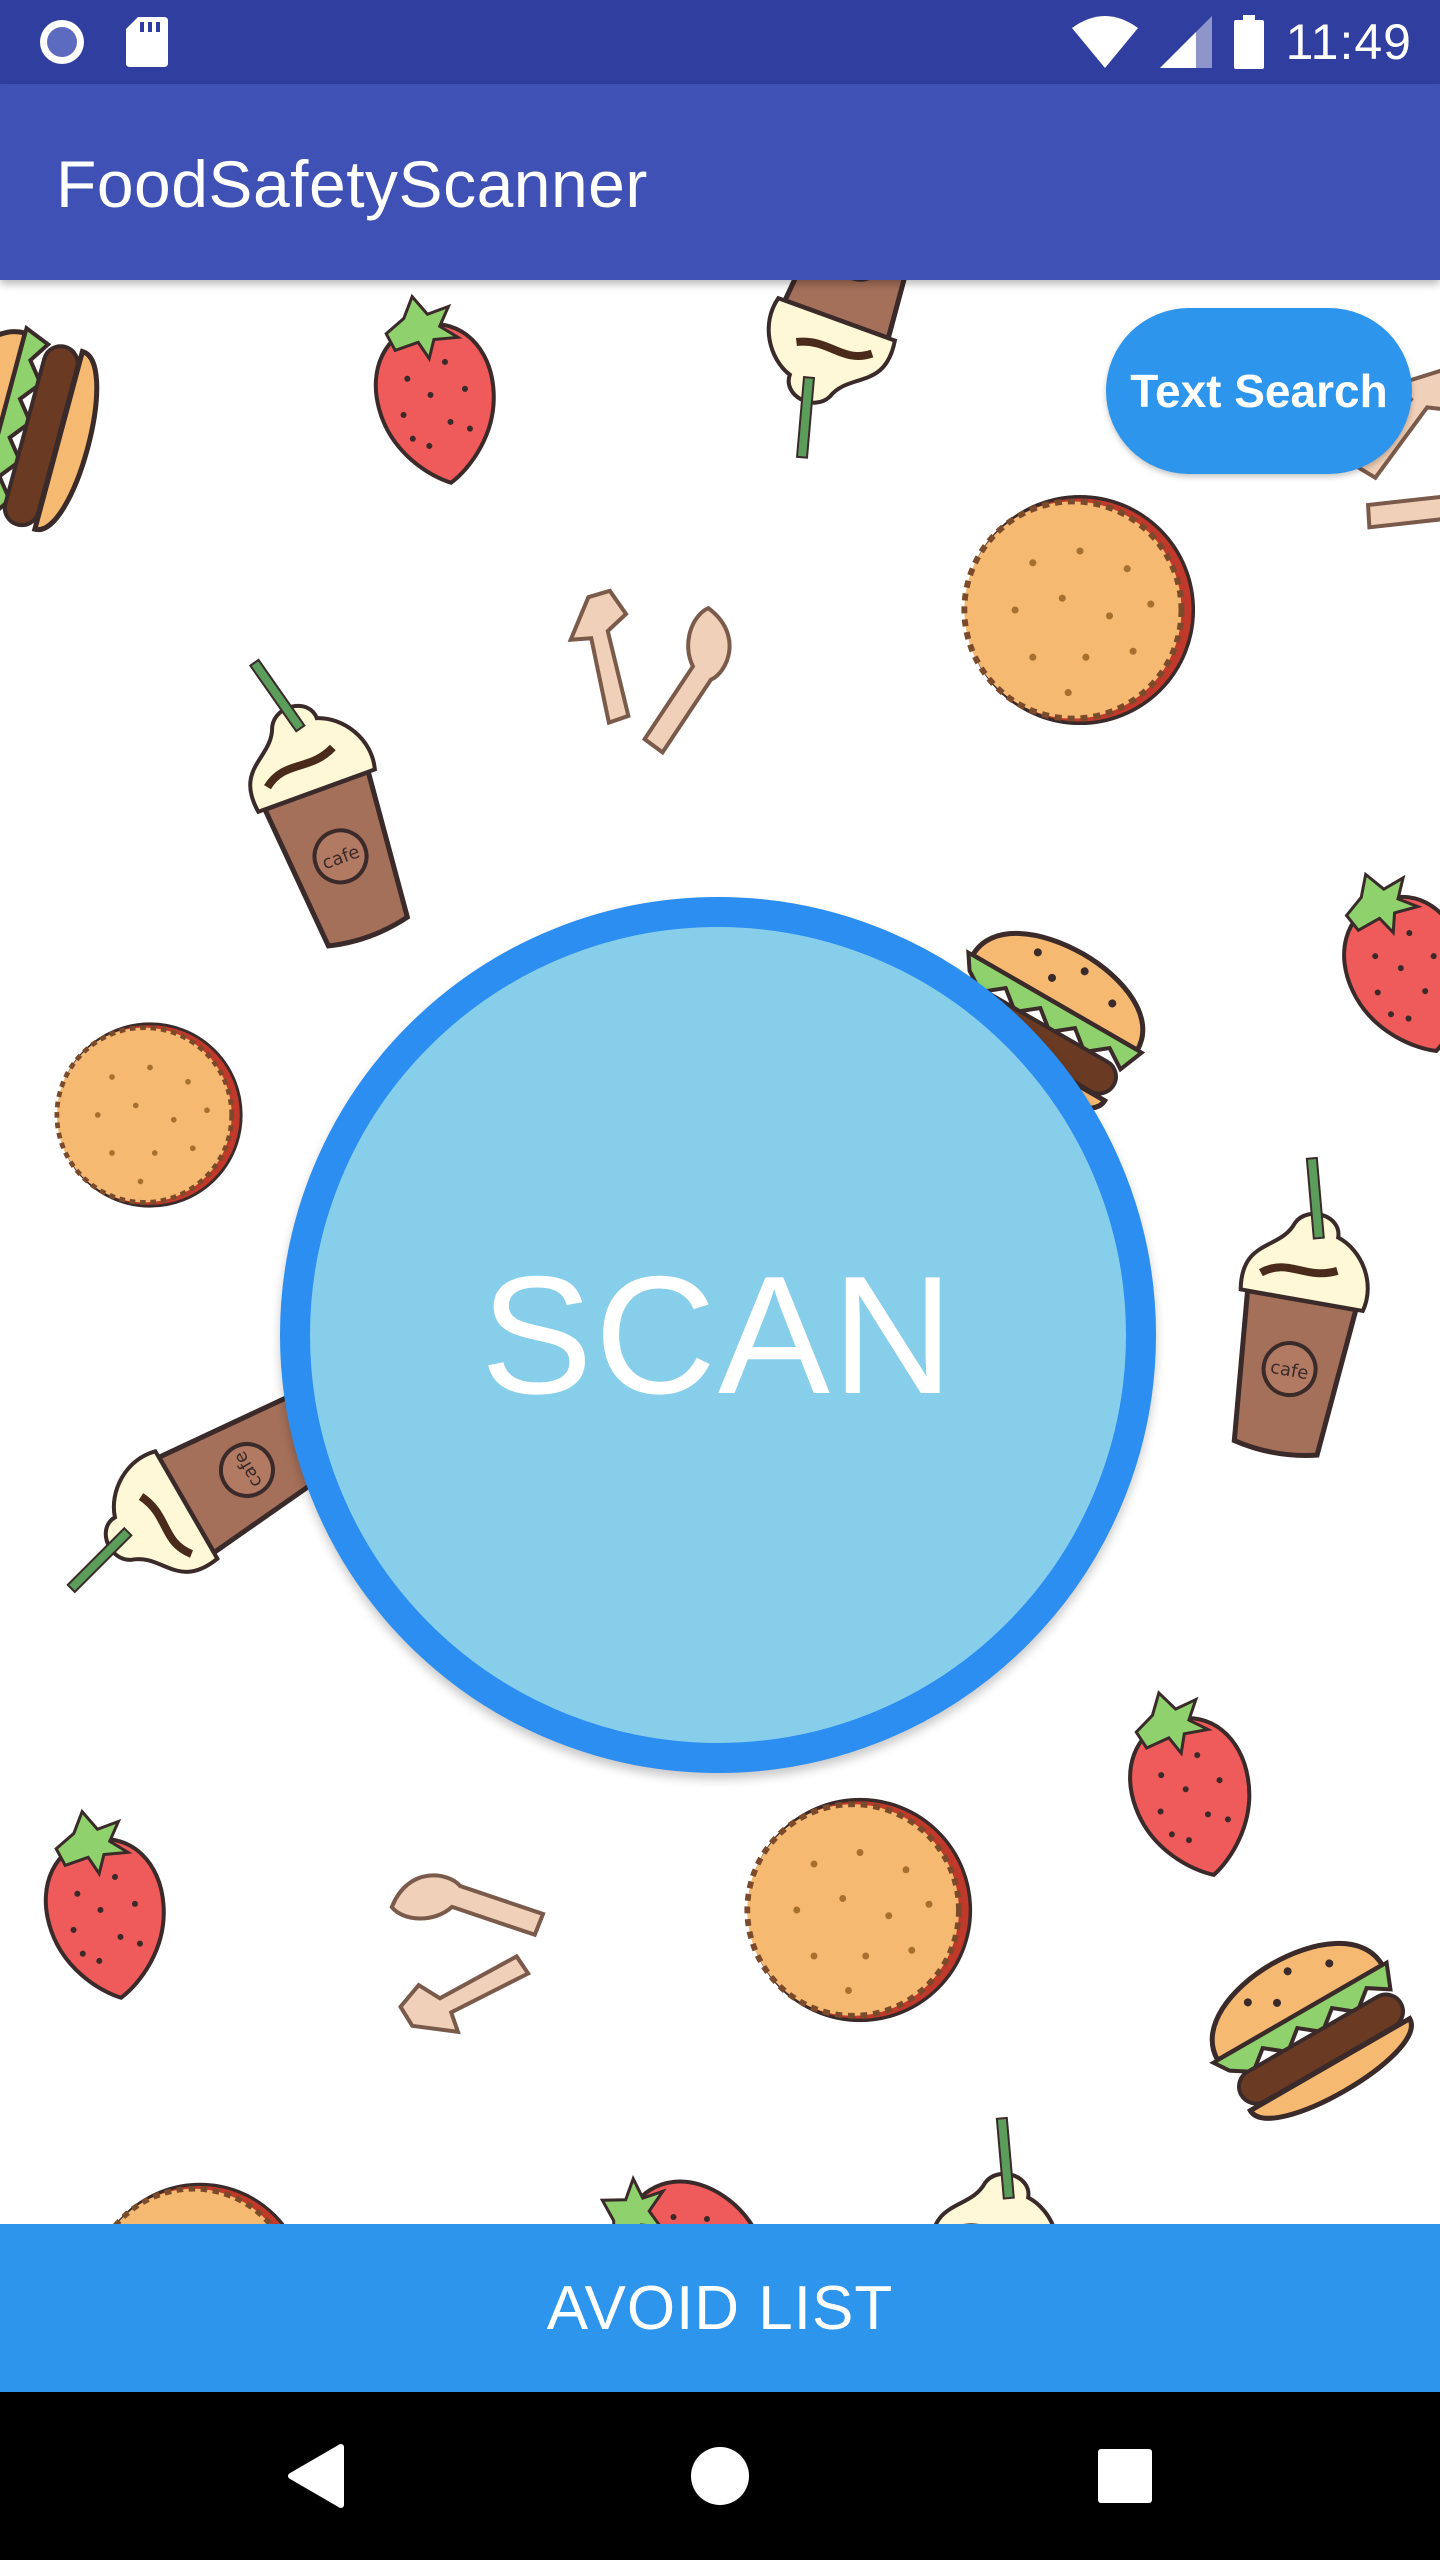  What do you see at coordinates (352, 184) in the screenshot?
I see `app-title: FoodSafetyScanner` at bounding box center [352, 184].